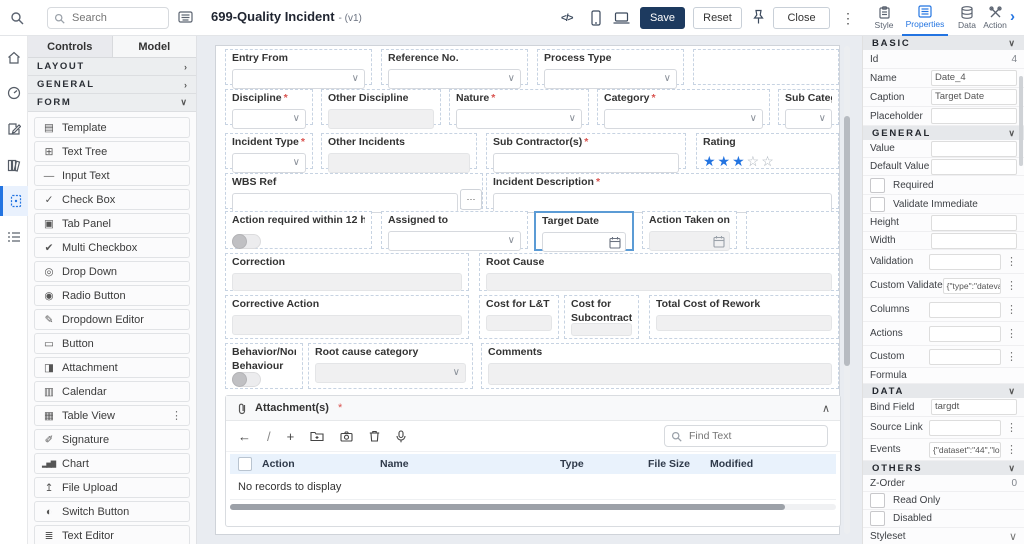  What do you see at coordinates (112, 295) in the screenshot?
I see `control-item-radio-button: ◉ Radio Button` at bounding box center [112, 295].